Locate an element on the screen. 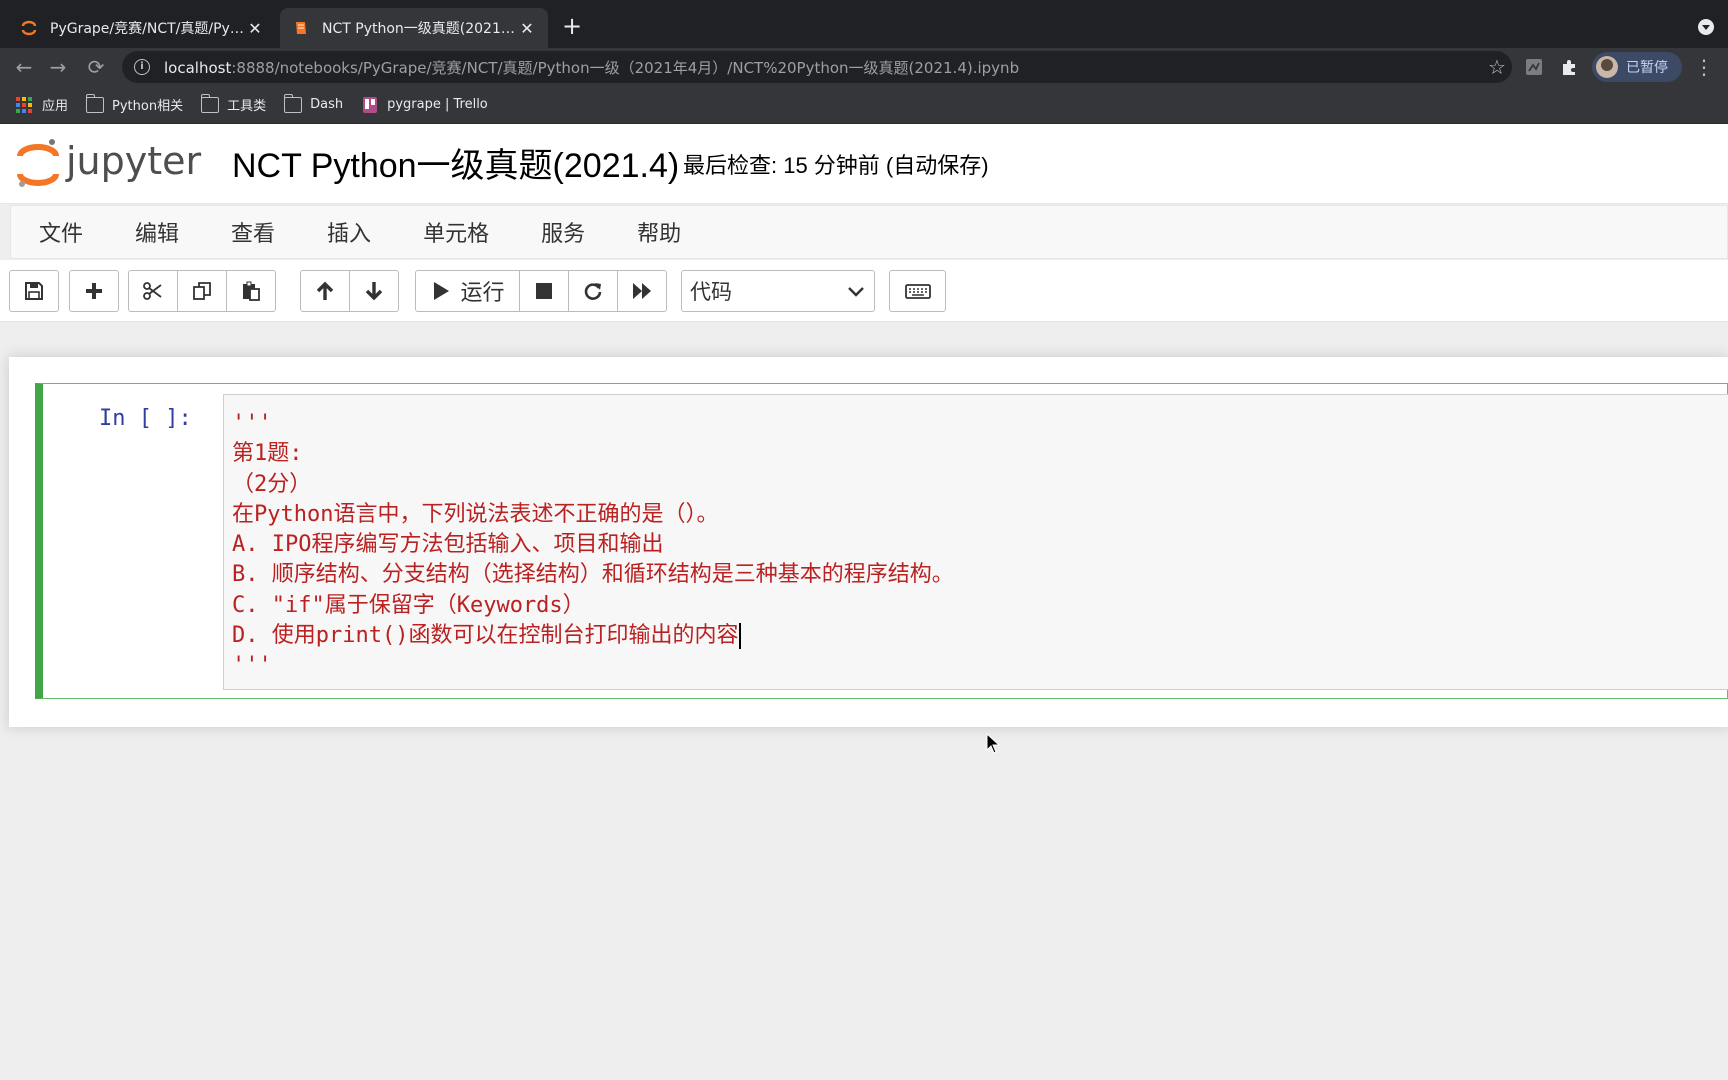 The height and width of the screenshot is (1080, 1728). code-line: 在Python语言中，下列说法表述不正确的是（）。 is located at coordinates (475, 514).